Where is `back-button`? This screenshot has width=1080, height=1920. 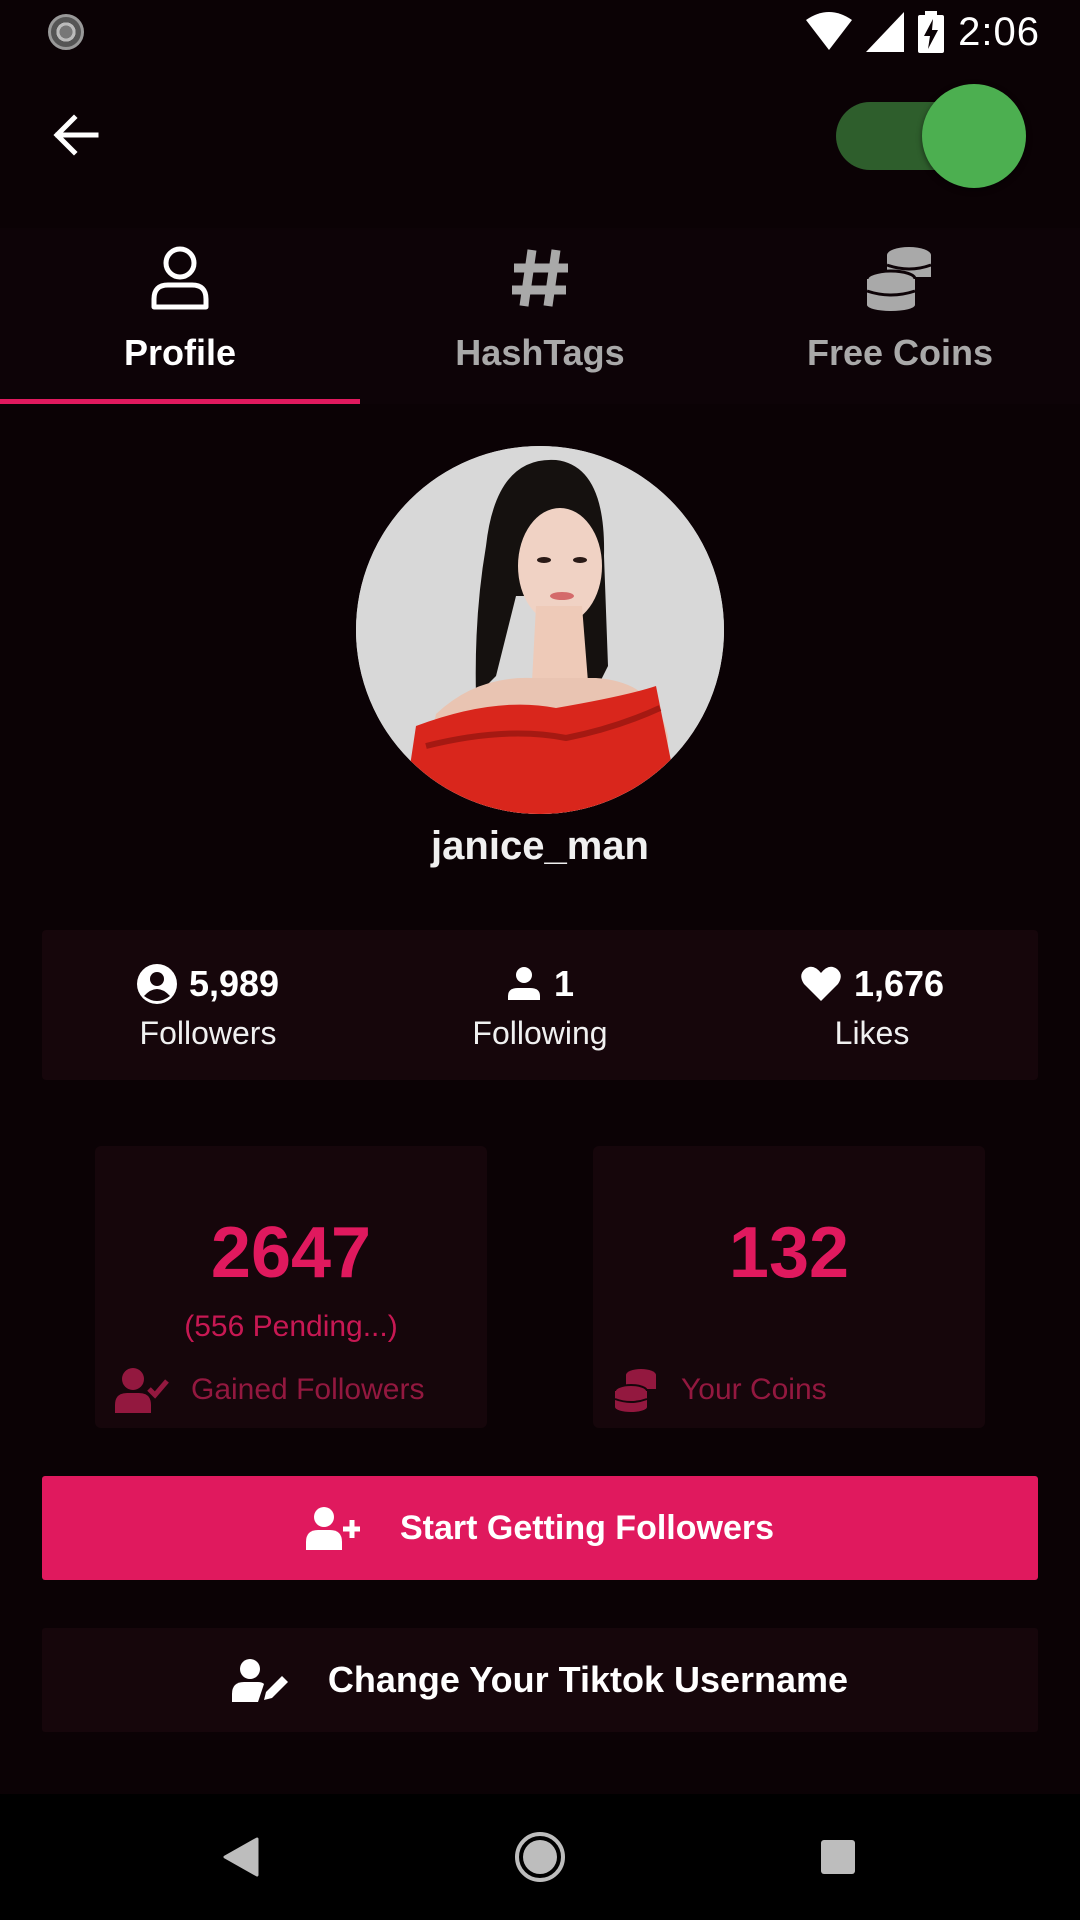 back-button is located at coordinates (75, 135).